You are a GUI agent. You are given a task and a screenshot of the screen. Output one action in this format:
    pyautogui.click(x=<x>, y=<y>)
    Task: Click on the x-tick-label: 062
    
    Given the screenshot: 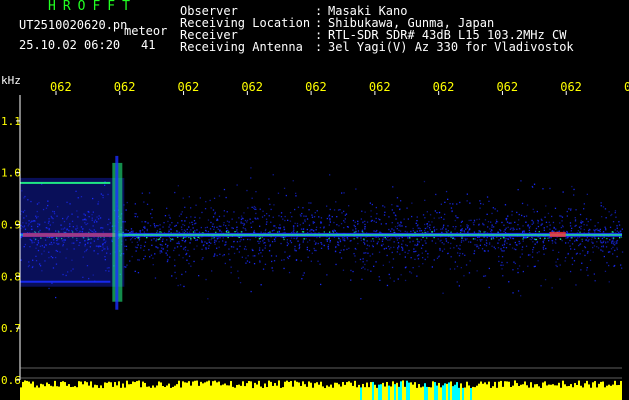 What is the action you would take?
    pyautogui.click(x=571, y=87)
    